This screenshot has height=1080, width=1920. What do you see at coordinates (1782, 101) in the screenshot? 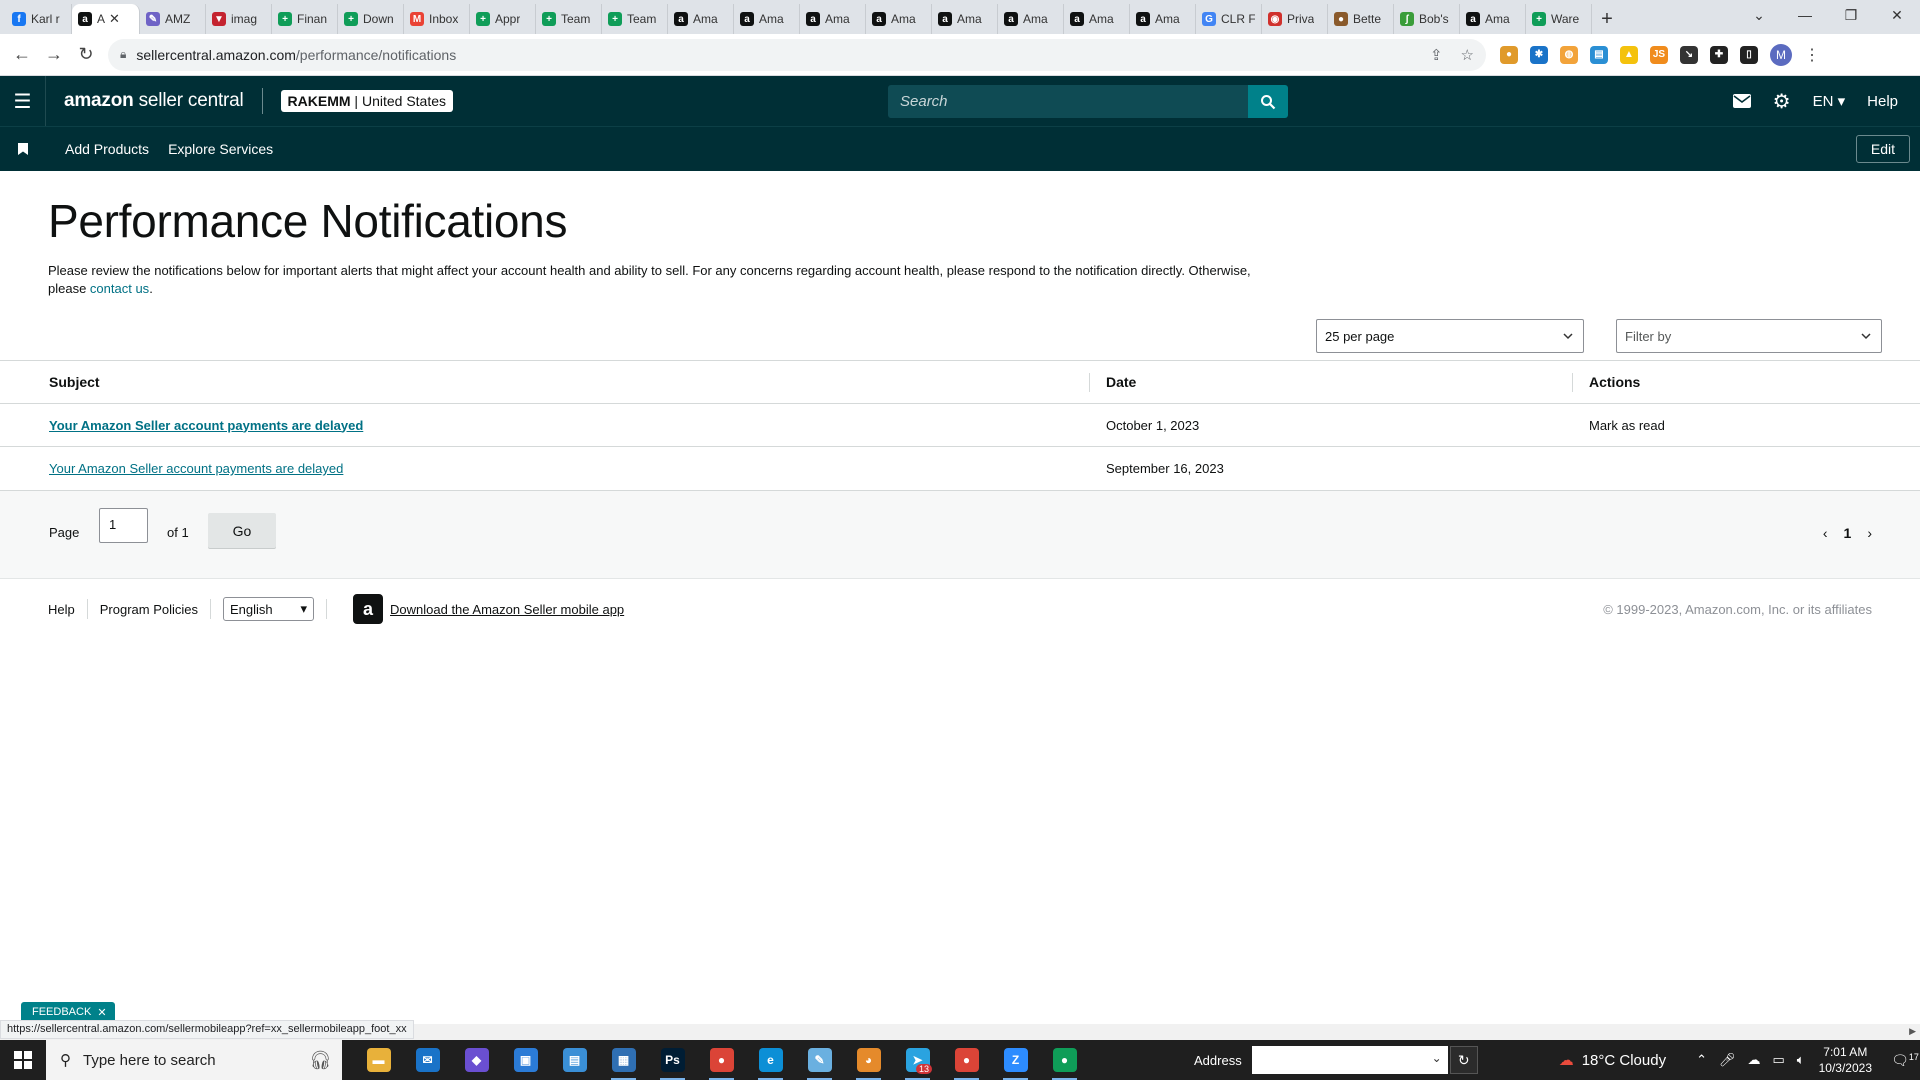
I see `settings-gear-icon: ⚙` at bounding box center [1782, 101].